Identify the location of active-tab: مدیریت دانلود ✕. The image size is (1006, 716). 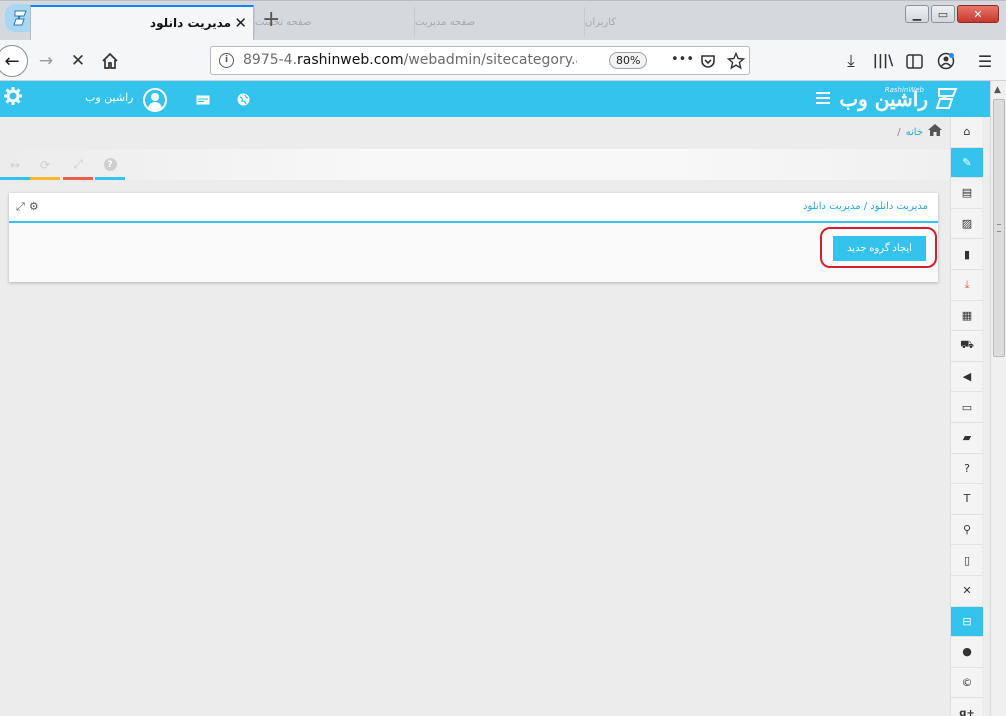
(142, 23).